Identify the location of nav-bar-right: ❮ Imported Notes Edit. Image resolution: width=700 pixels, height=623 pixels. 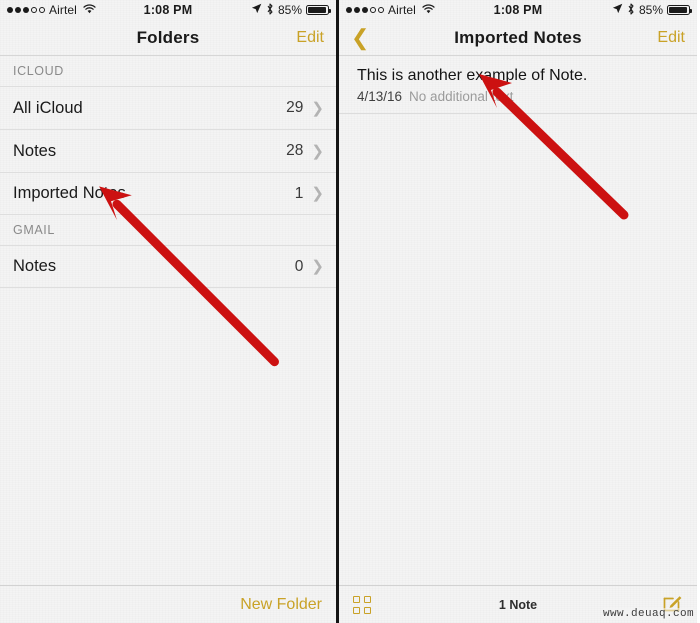
(518, 37).